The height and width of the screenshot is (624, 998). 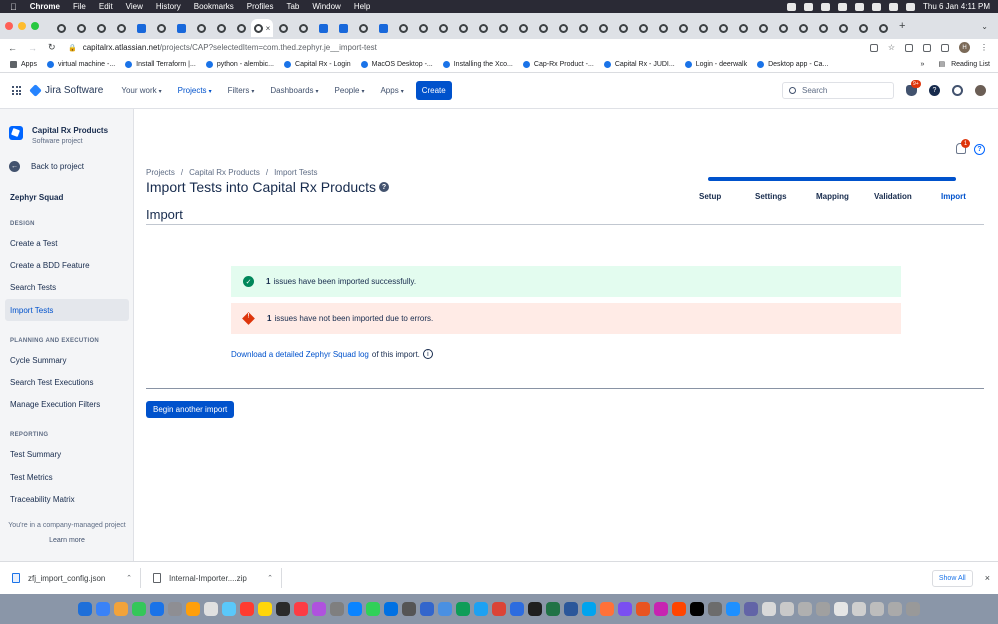 I want to click on app-switcher-icon, so click(x=16, y=90).